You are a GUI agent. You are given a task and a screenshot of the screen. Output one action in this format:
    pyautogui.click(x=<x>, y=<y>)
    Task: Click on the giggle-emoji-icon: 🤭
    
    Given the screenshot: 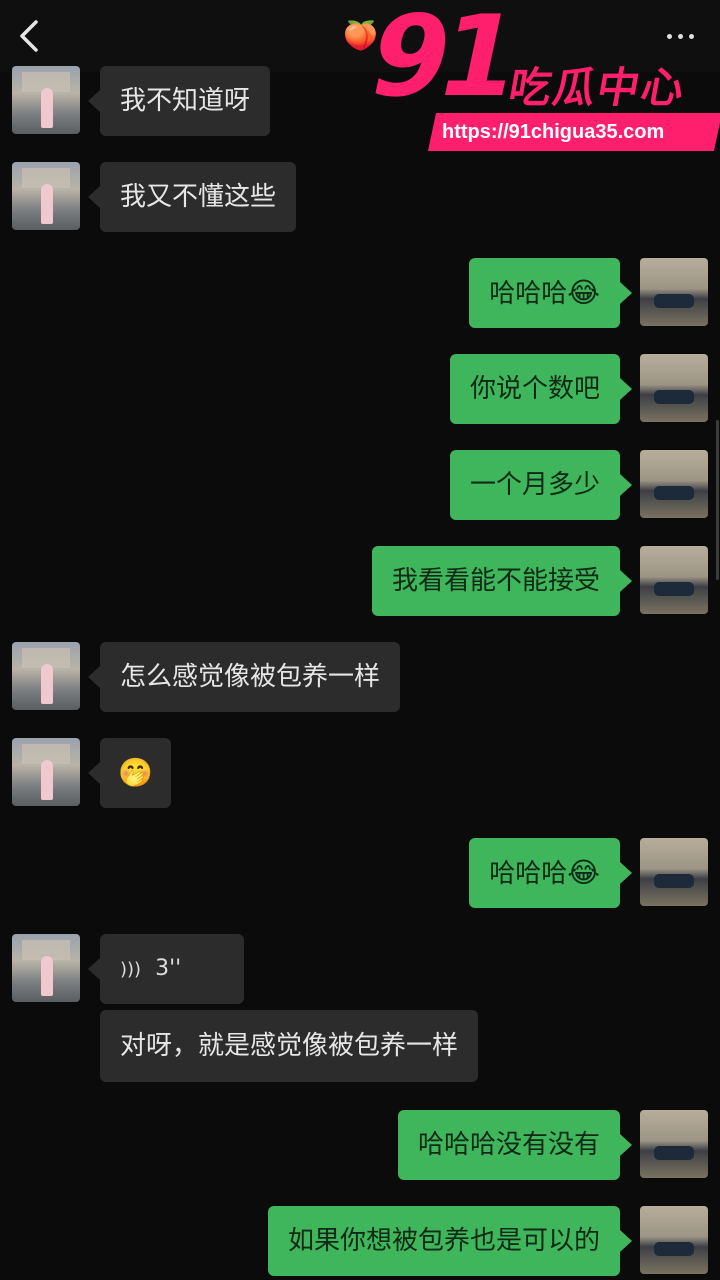 What is the action you would take?
    pyautogui.click(x=135, y=772)
    